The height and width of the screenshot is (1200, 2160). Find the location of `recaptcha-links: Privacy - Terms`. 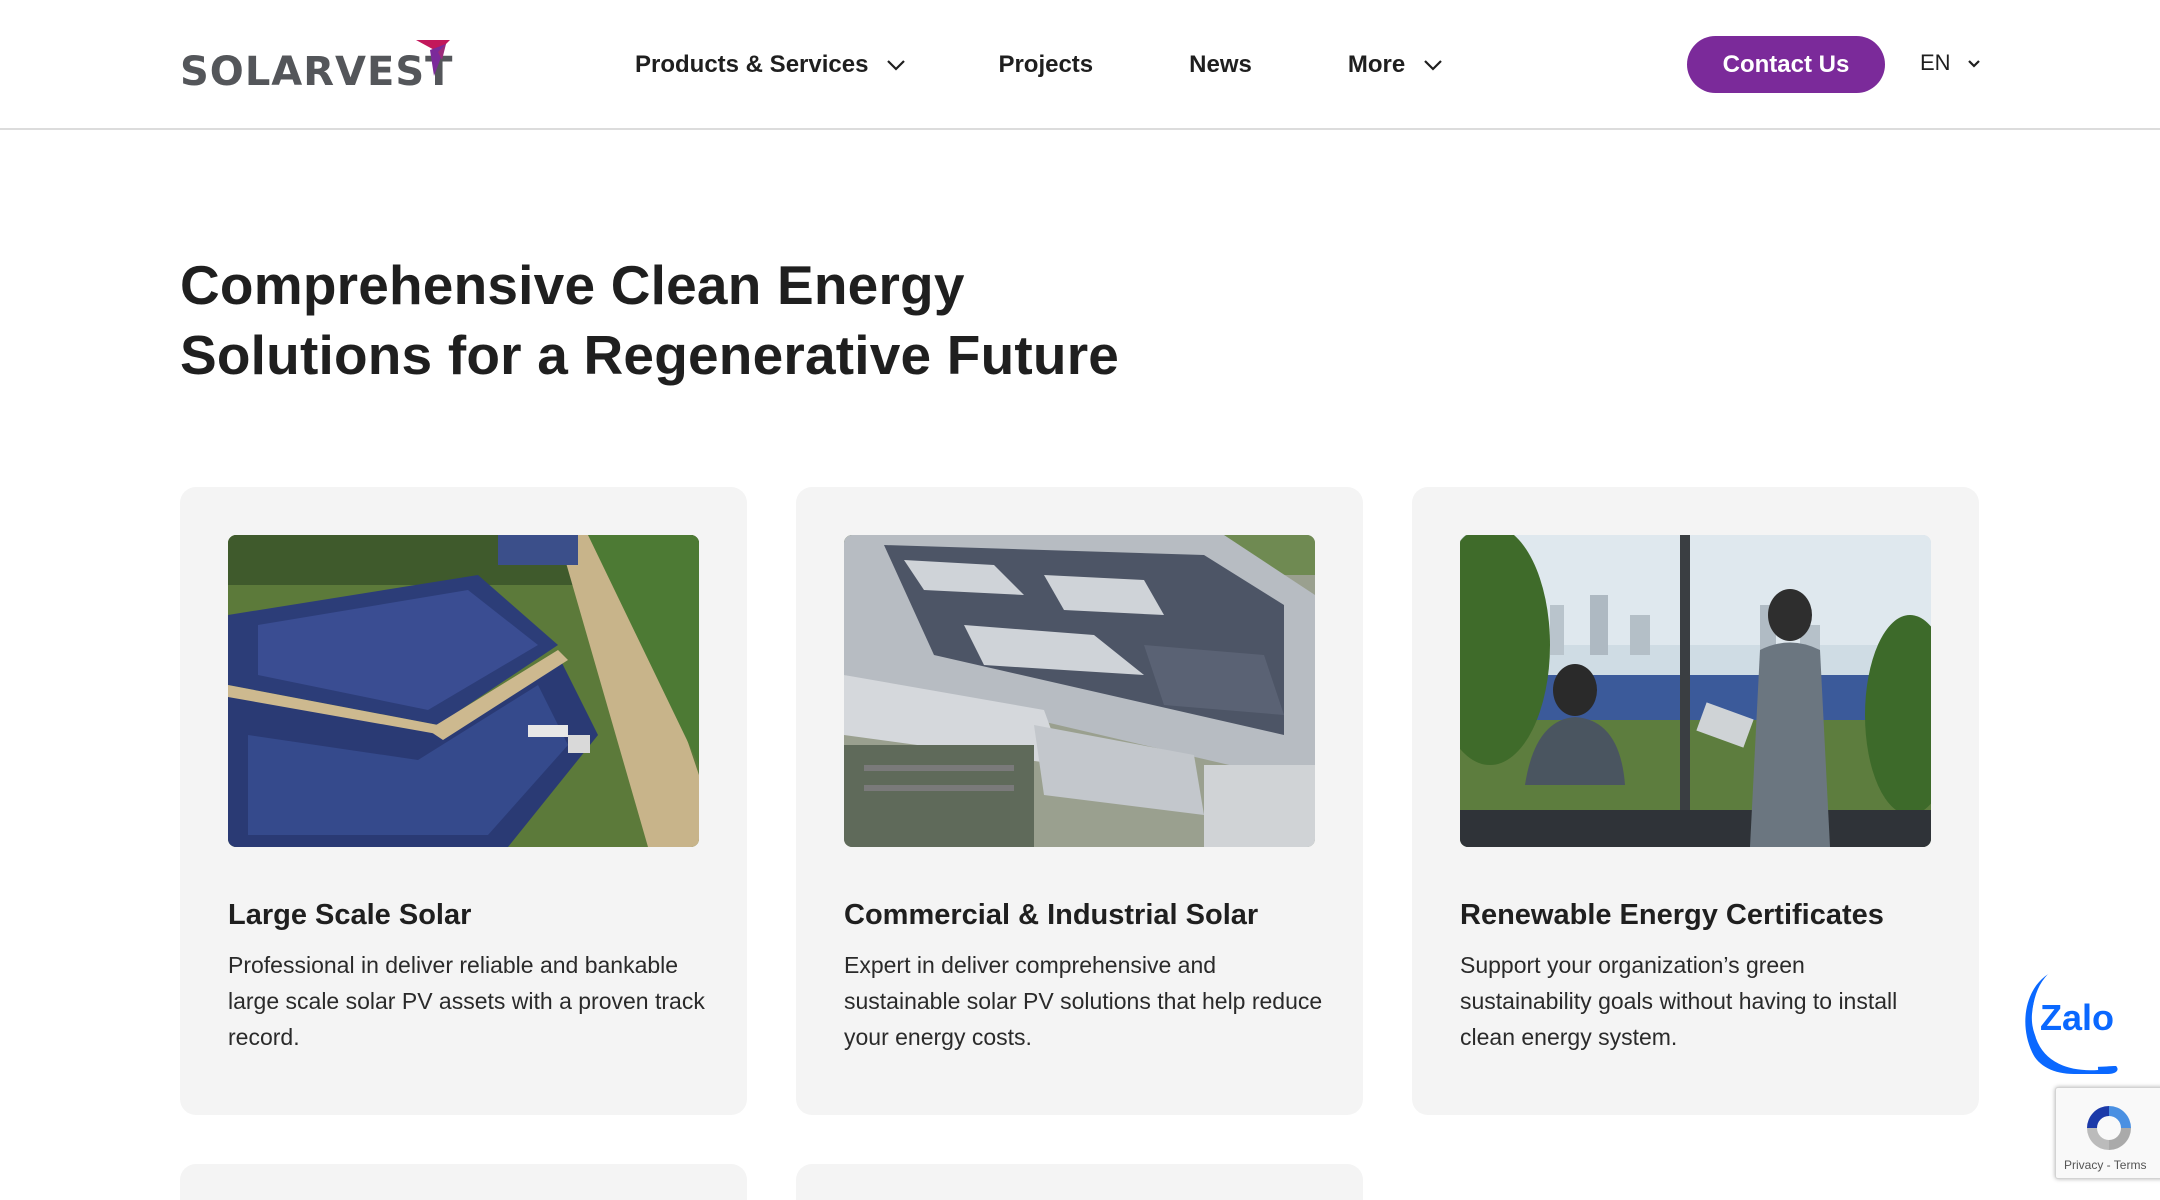

recaptcha-links: Privacy - Terms is located at coordinates (2105, 1165).